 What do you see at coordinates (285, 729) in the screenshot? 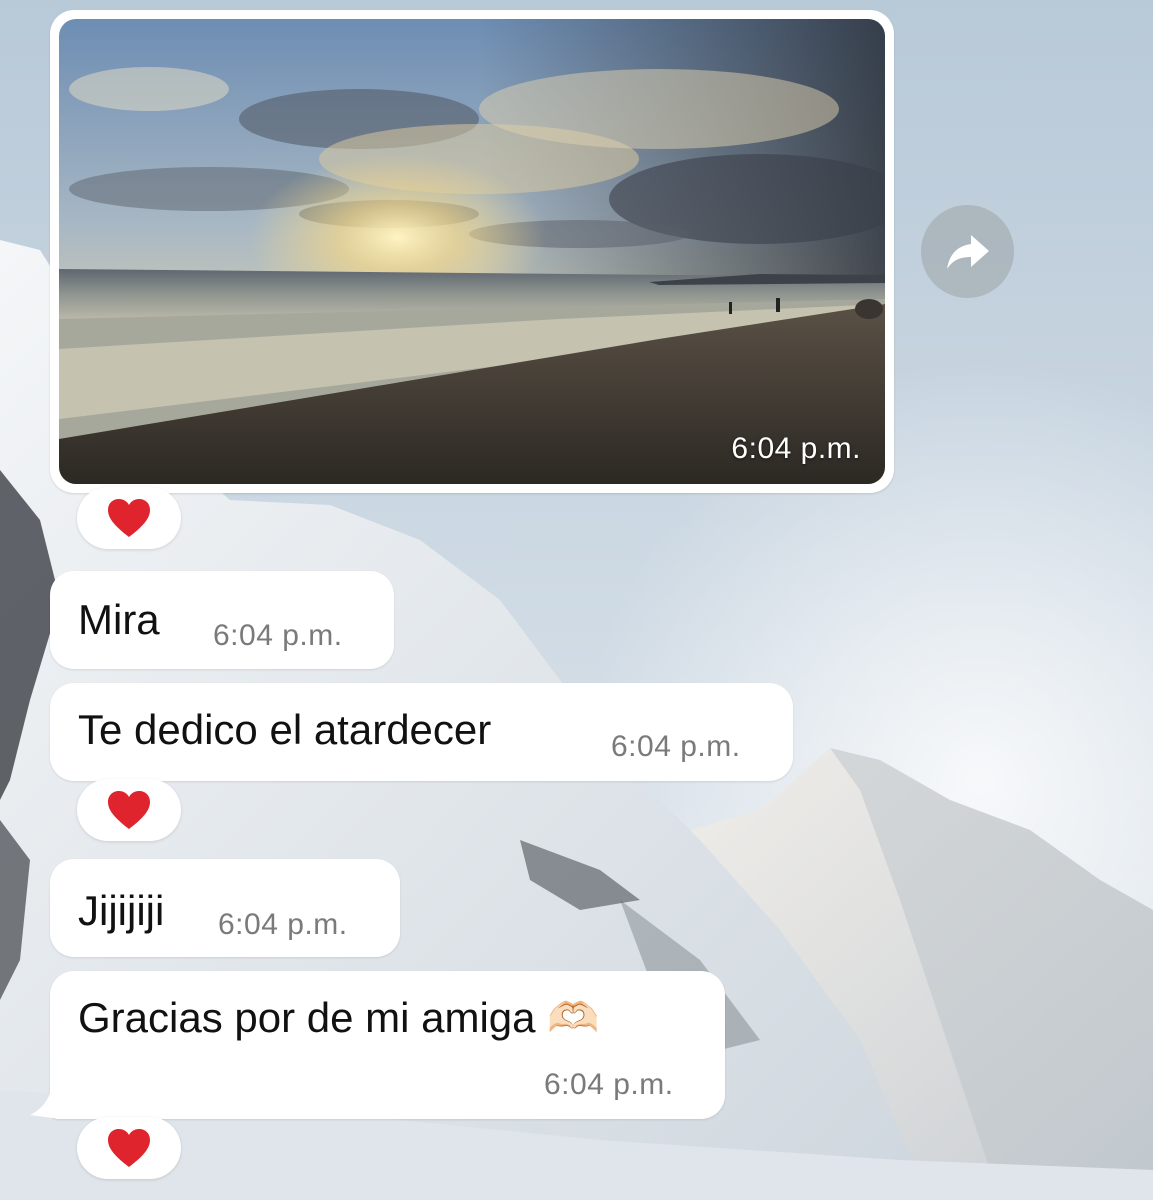
I see `message-text: Te dedico el atardecer` at bounding box center [285, 729].